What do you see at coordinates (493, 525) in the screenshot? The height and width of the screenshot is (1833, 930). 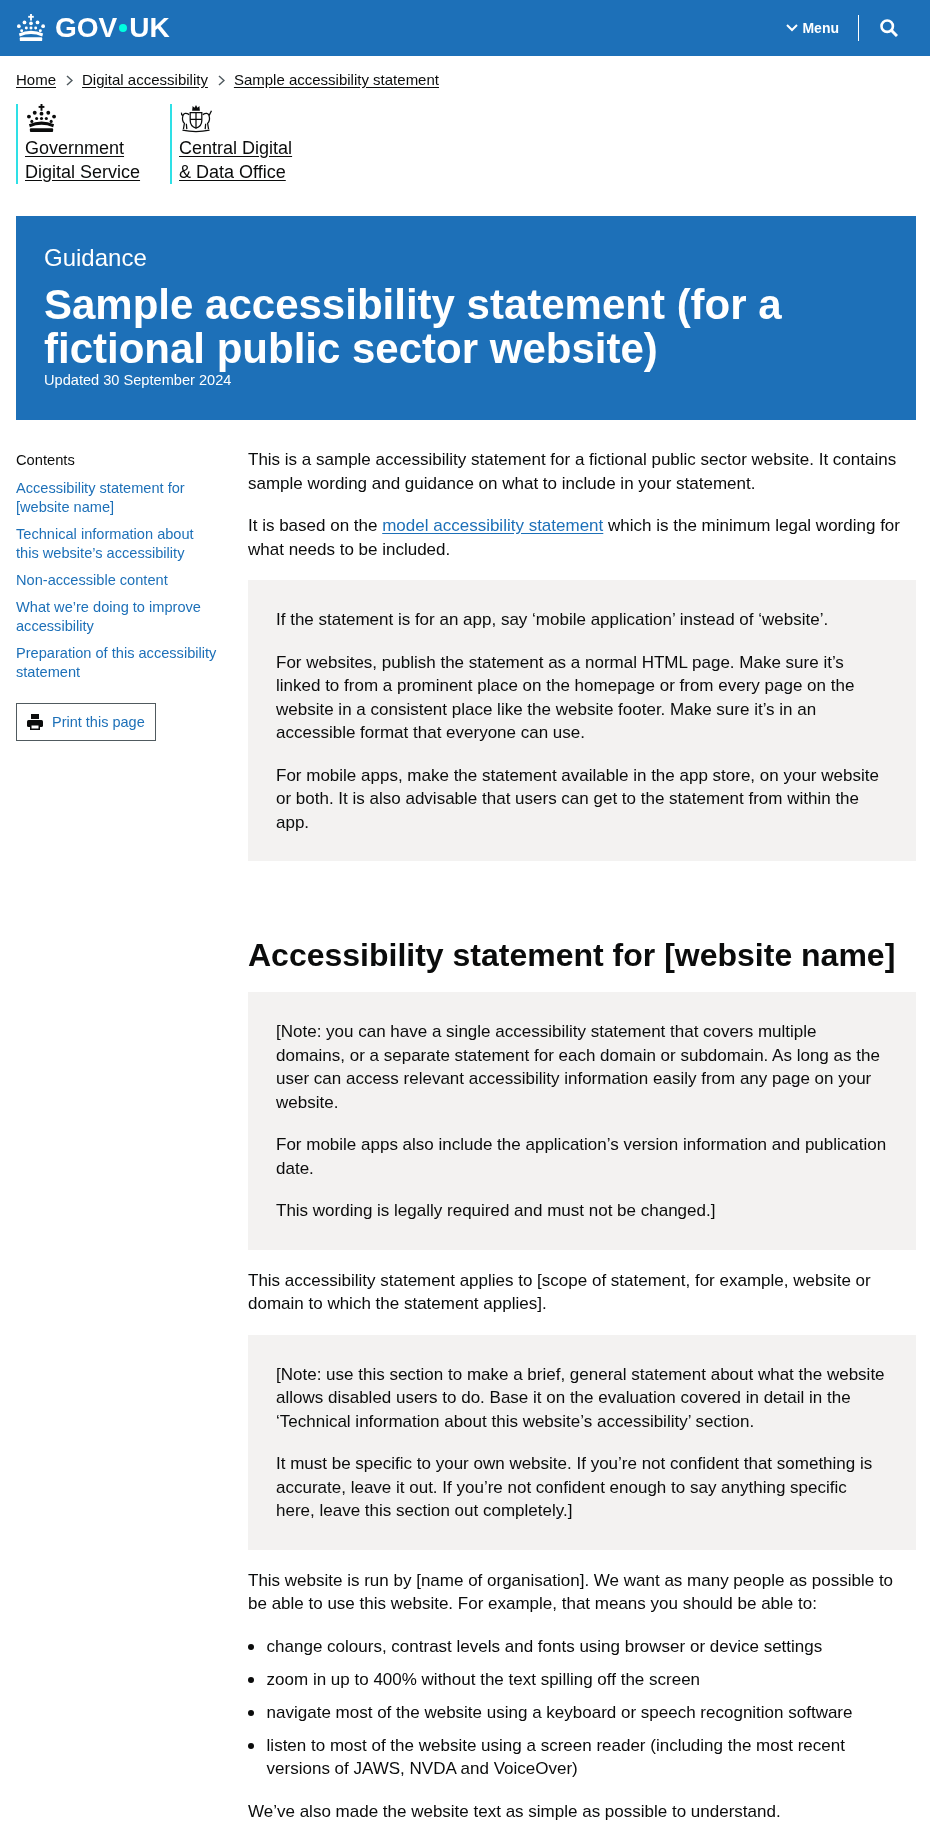 I see `inline-link: model accessibility statement` at bounding box center [493, 525].